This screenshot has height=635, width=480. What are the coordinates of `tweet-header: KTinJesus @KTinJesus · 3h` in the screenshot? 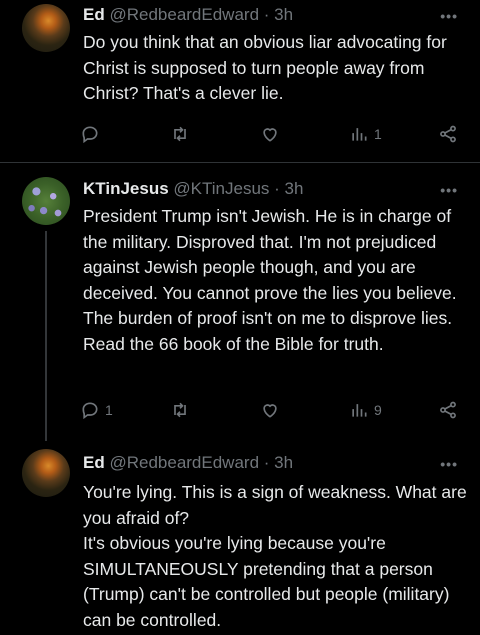 It's located at (193, 189).